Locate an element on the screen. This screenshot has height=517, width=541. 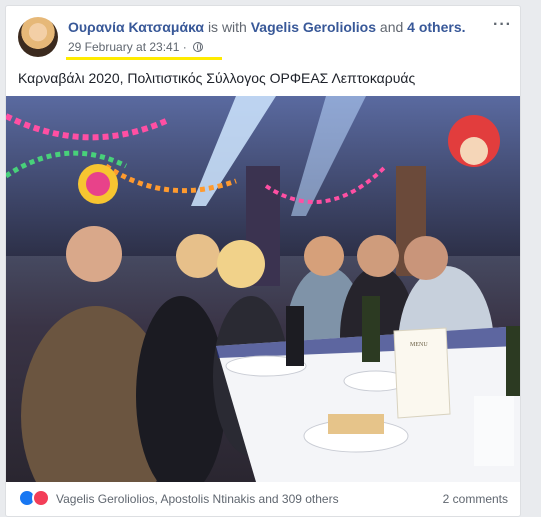
comments-count-link: 2 comments is located at coordinates (475, 499).